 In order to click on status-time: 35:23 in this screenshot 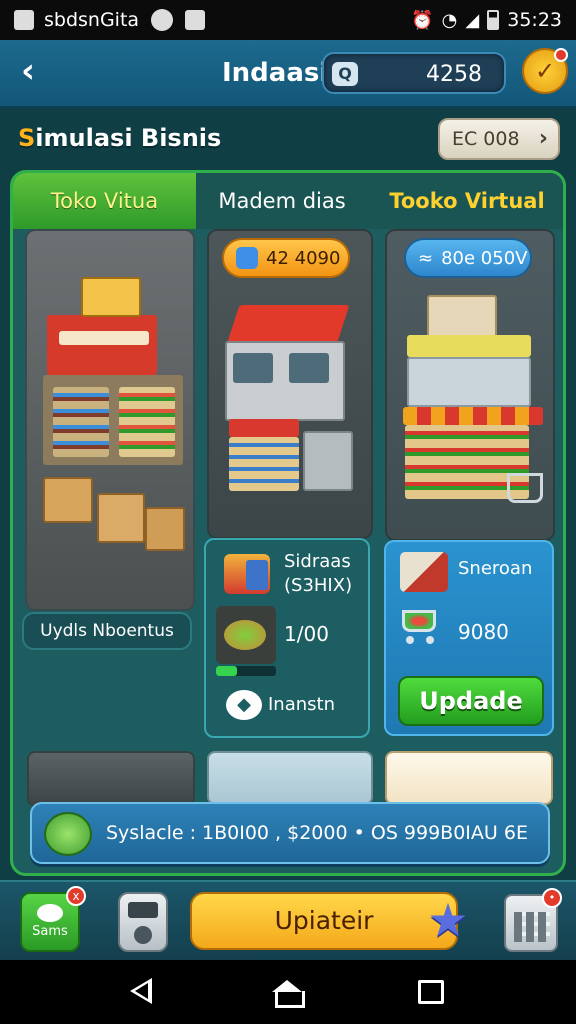, I will do `click(534, 20)`.